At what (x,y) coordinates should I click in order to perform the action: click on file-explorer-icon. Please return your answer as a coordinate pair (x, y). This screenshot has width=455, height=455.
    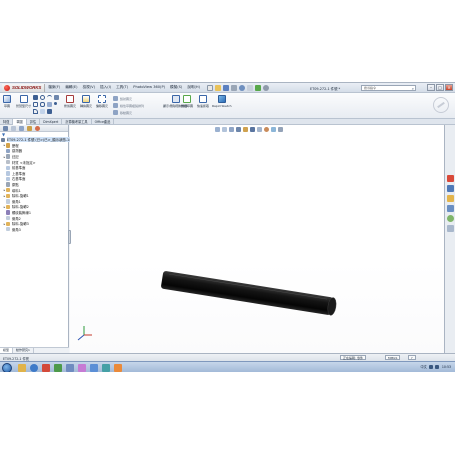
    Looking at the image, I should click on (450, 198).